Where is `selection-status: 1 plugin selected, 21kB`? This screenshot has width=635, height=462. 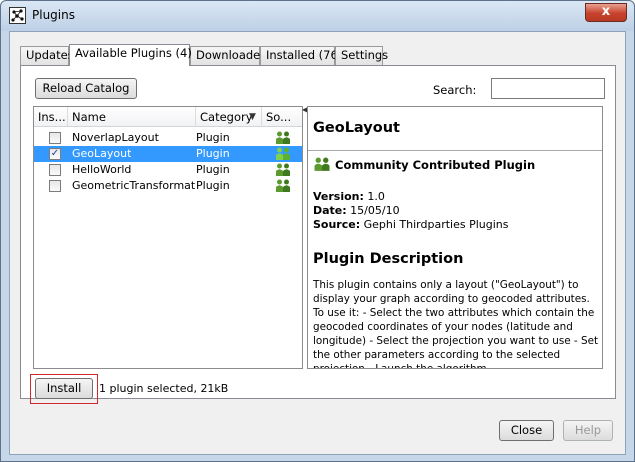 selection-status: 1 plugin selected, 21kB is located at coordinates (164, 388).